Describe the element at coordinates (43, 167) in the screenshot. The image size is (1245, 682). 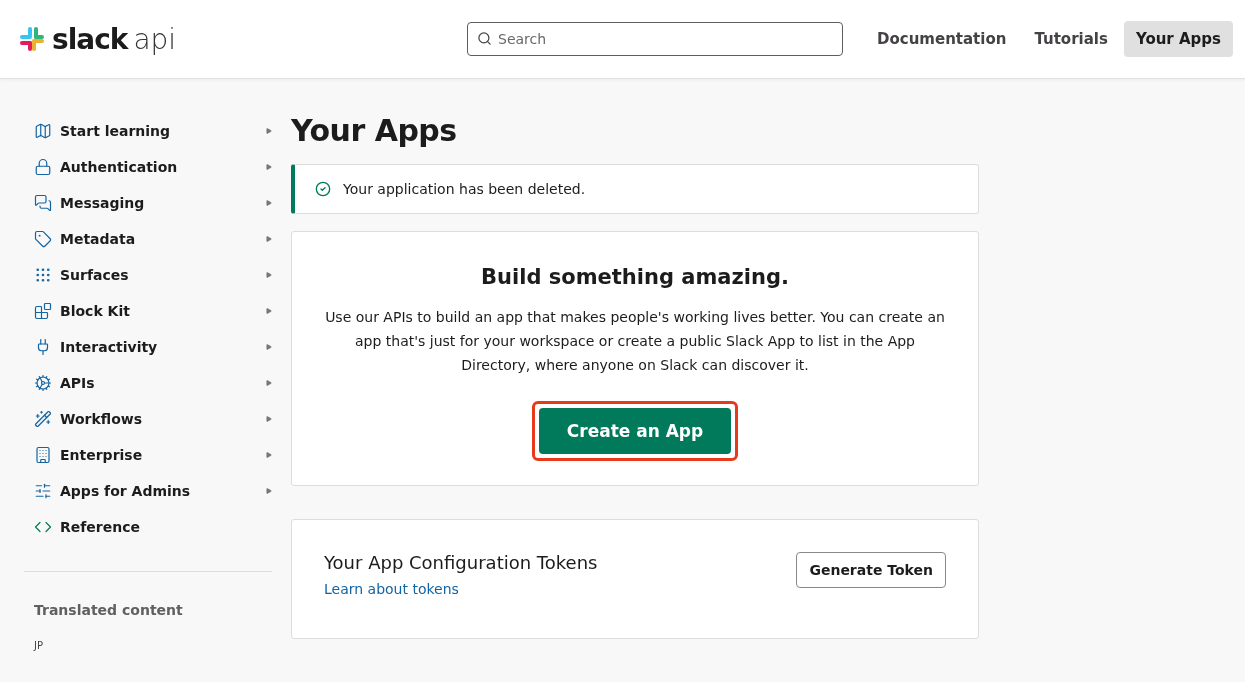
I see `lock-icon` at that location.